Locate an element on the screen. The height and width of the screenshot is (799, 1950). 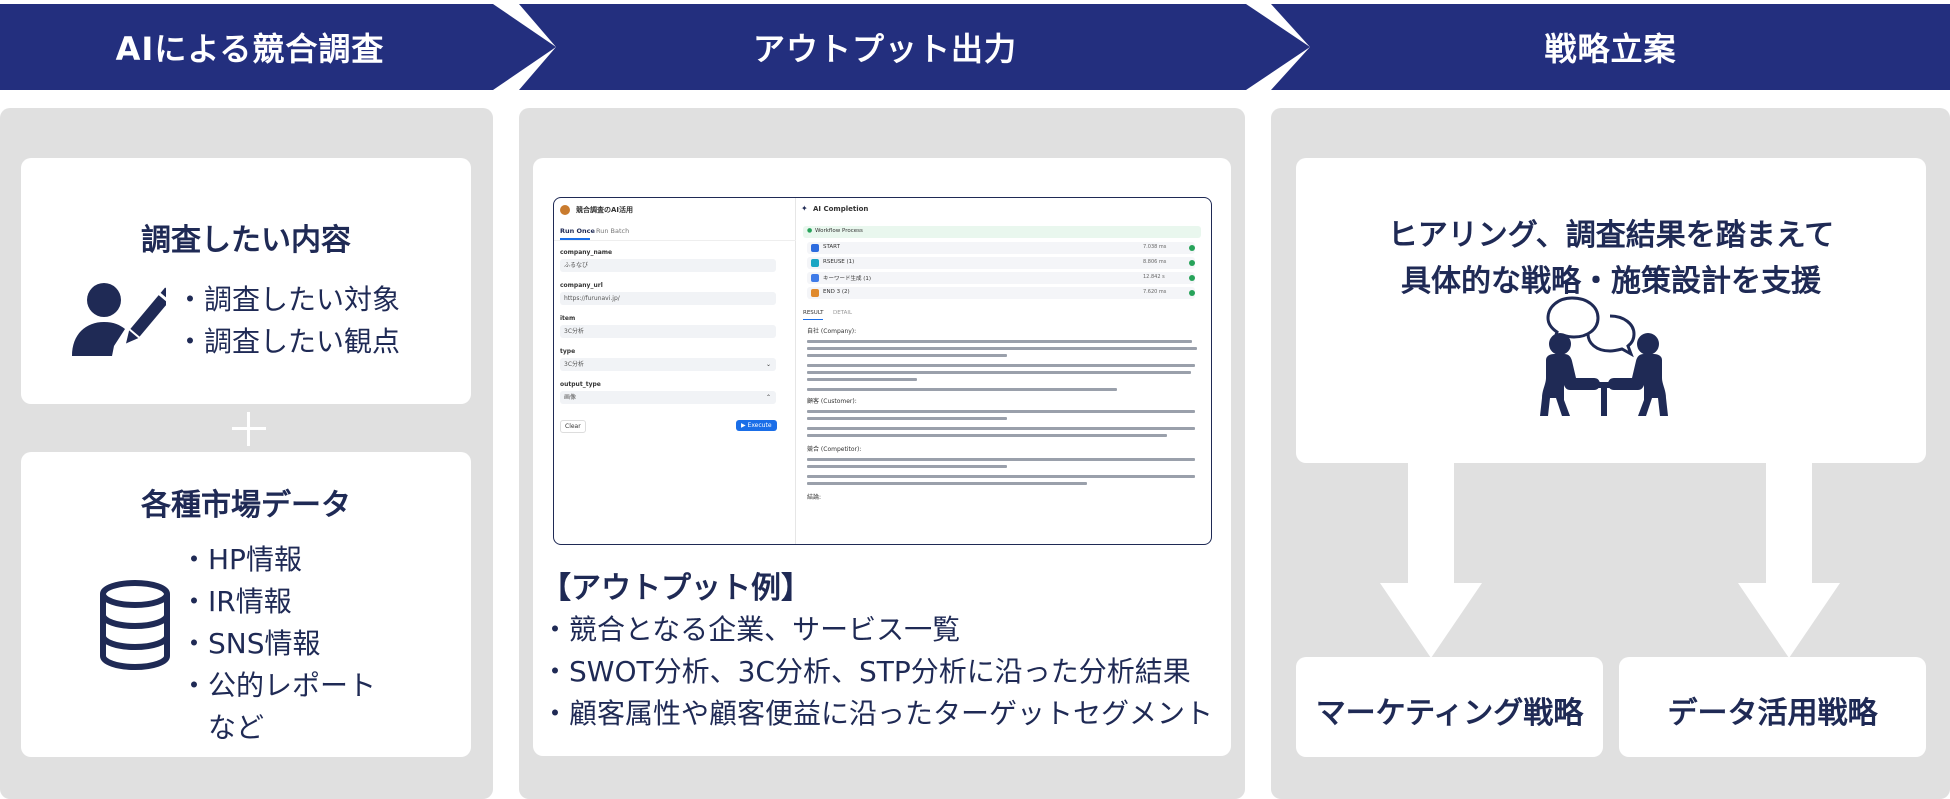
header-ai-research: AIによる競合調査 is located at coordinates (250, 49).